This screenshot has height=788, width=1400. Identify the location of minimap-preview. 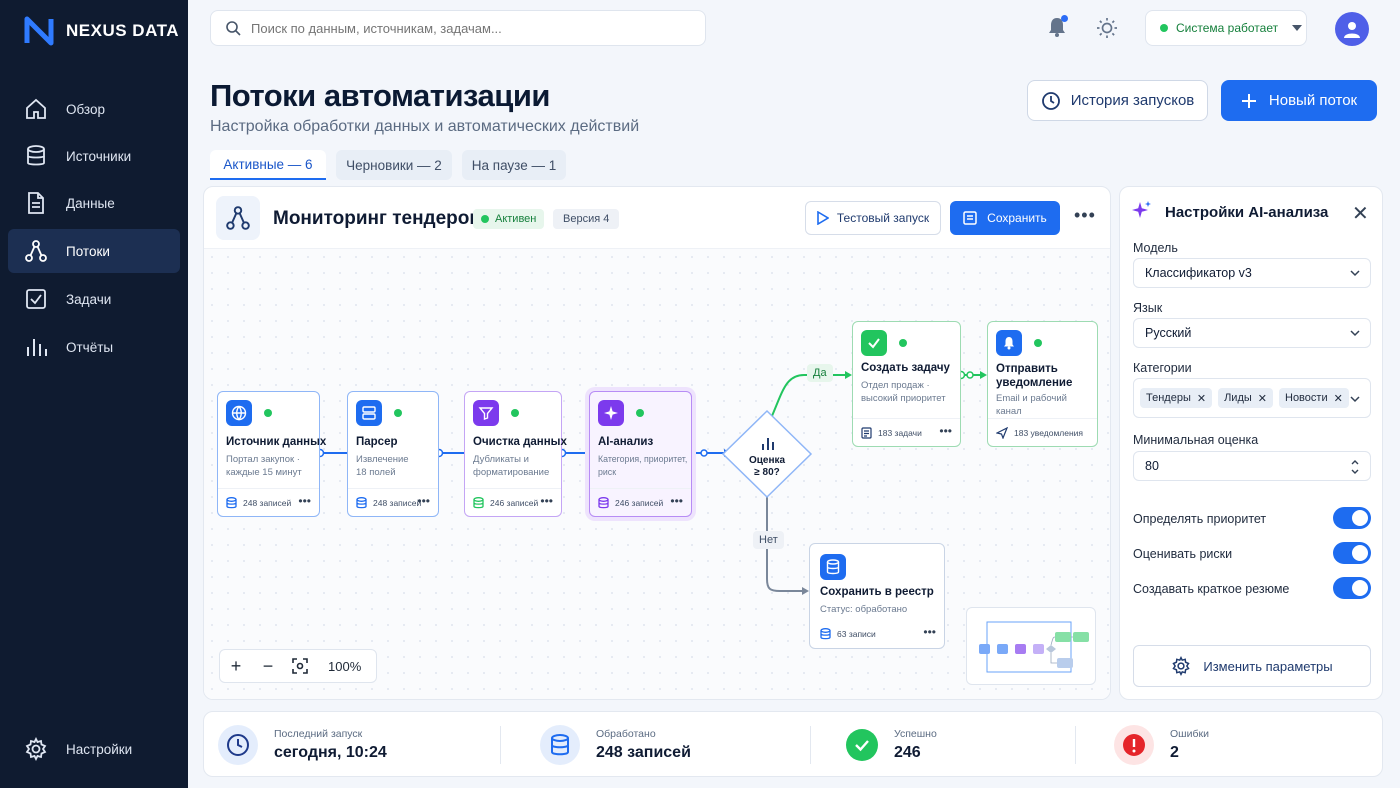
(1034, 647).